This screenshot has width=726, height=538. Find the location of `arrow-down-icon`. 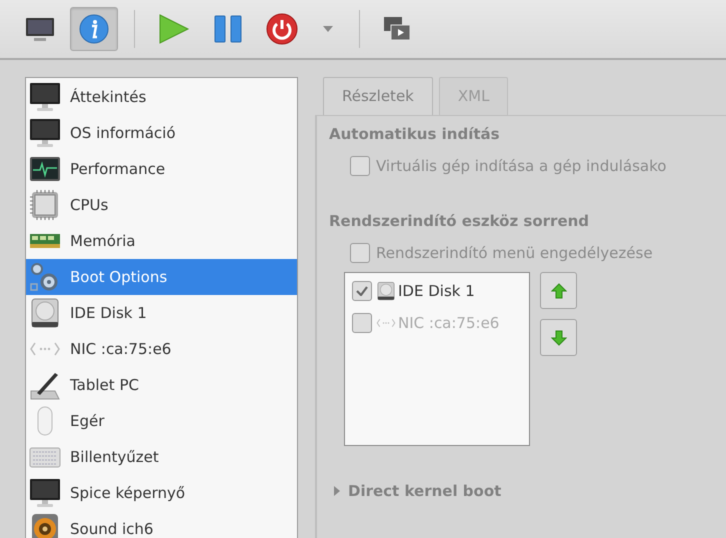

arrow-down-icon is located at coordinates (558, 338).